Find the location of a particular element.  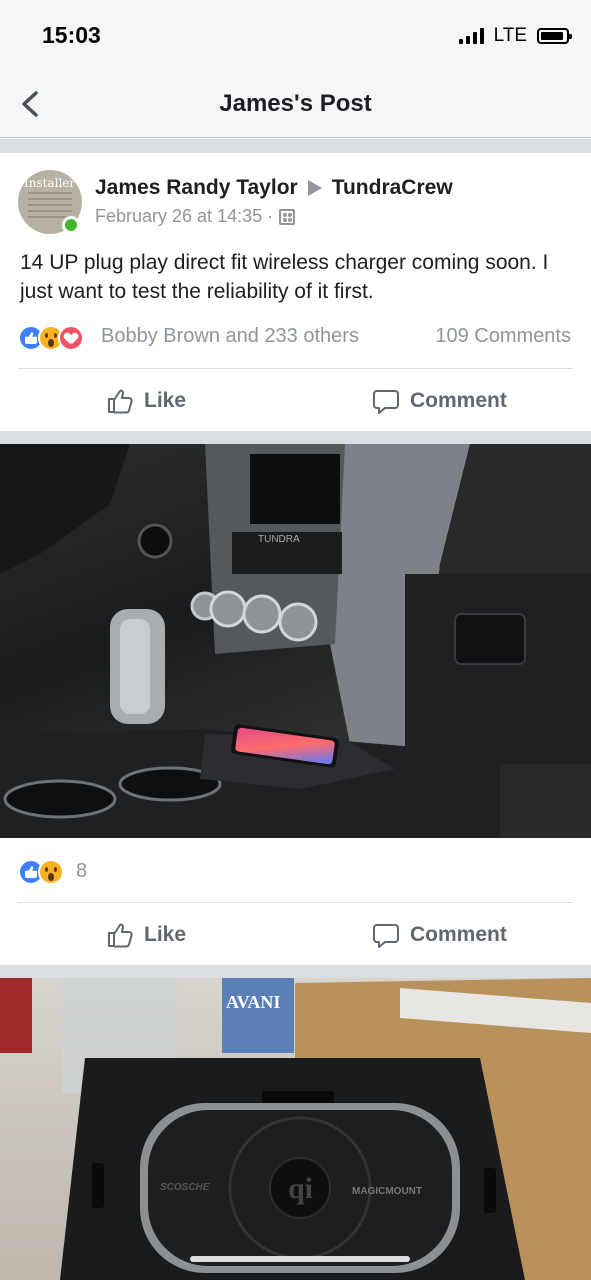

author-name: James Randy Taylor is located at coordinates (196, 188).